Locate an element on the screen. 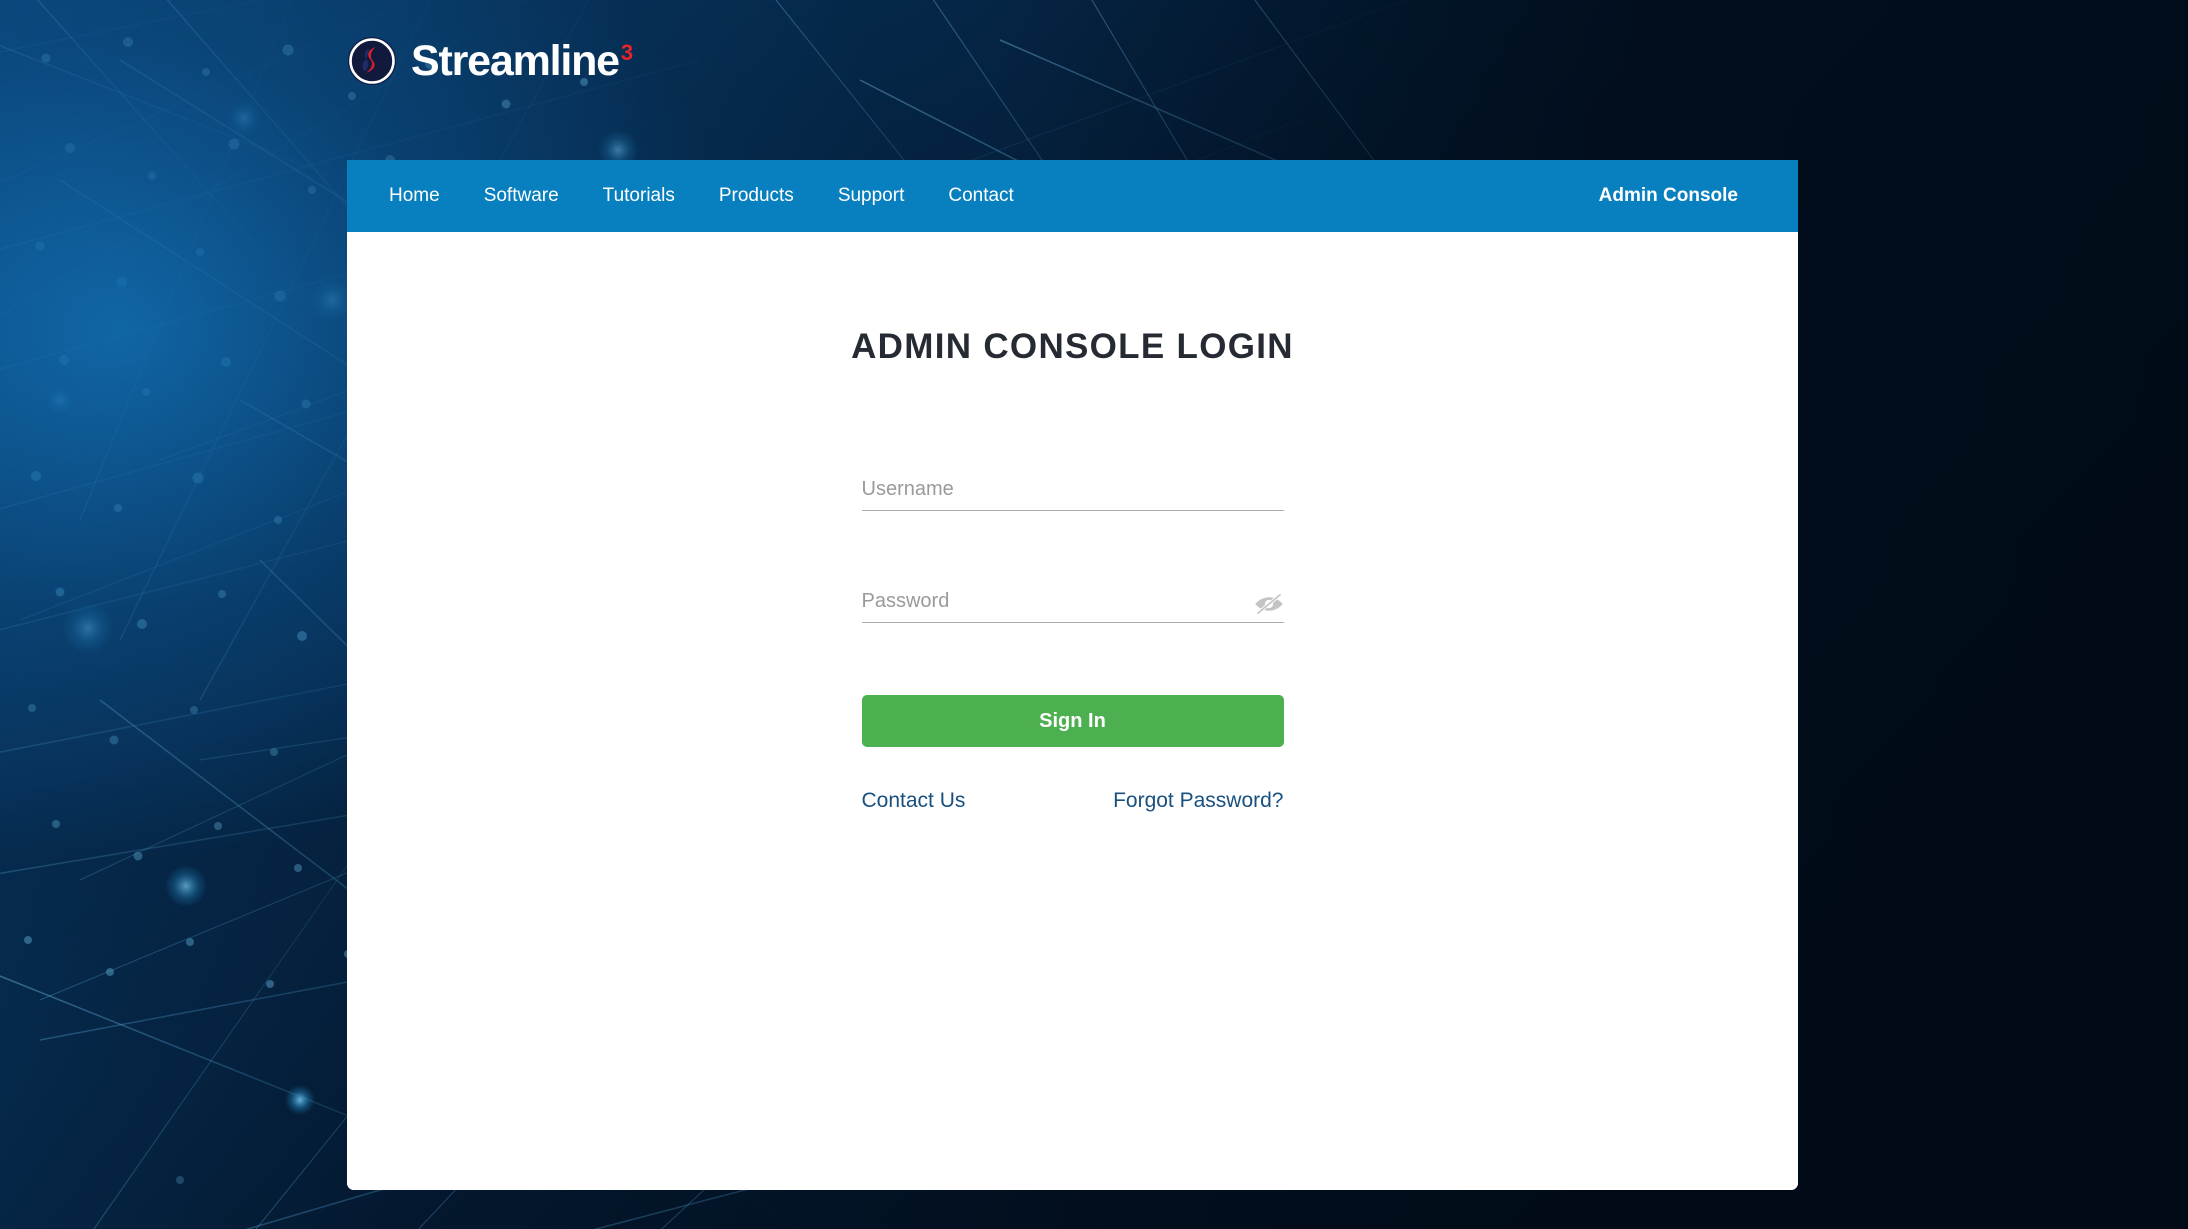  sign-in-button: Sign In is located at coordinates (1072, 721).